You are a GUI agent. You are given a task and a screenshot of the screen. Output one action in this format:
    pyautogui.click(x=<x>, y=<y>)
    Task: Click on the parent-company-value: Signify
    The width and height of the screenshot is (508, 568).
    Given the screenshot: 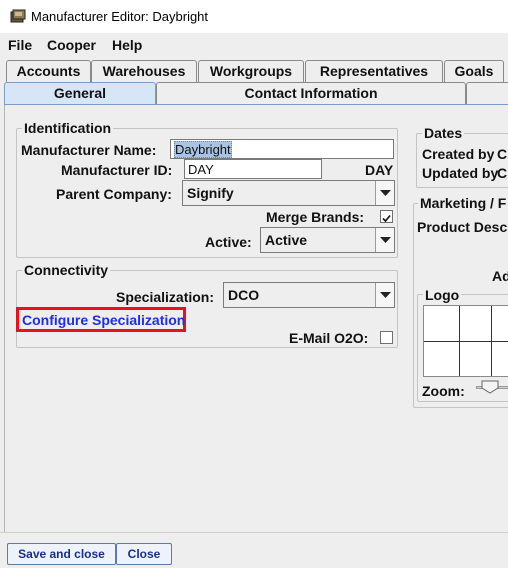 What is the action you would take?
    pyautogui.click(x=210, y=193)
    